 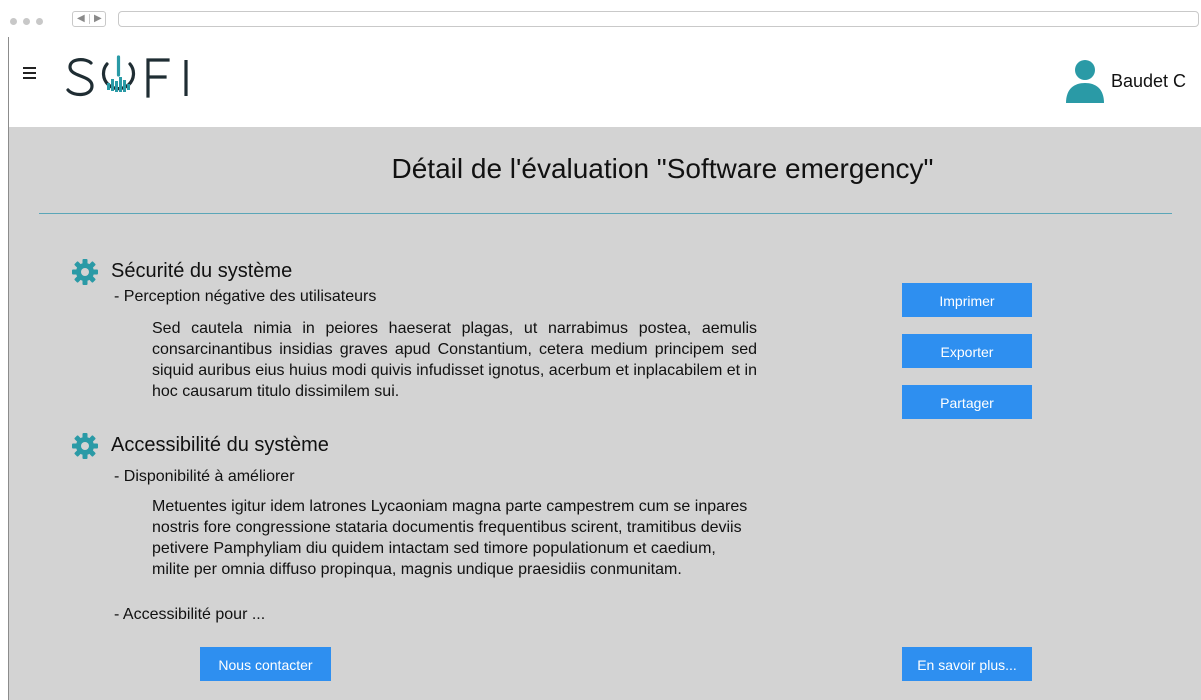 I want to click on logo-graphic, so click(x=127, y=76).